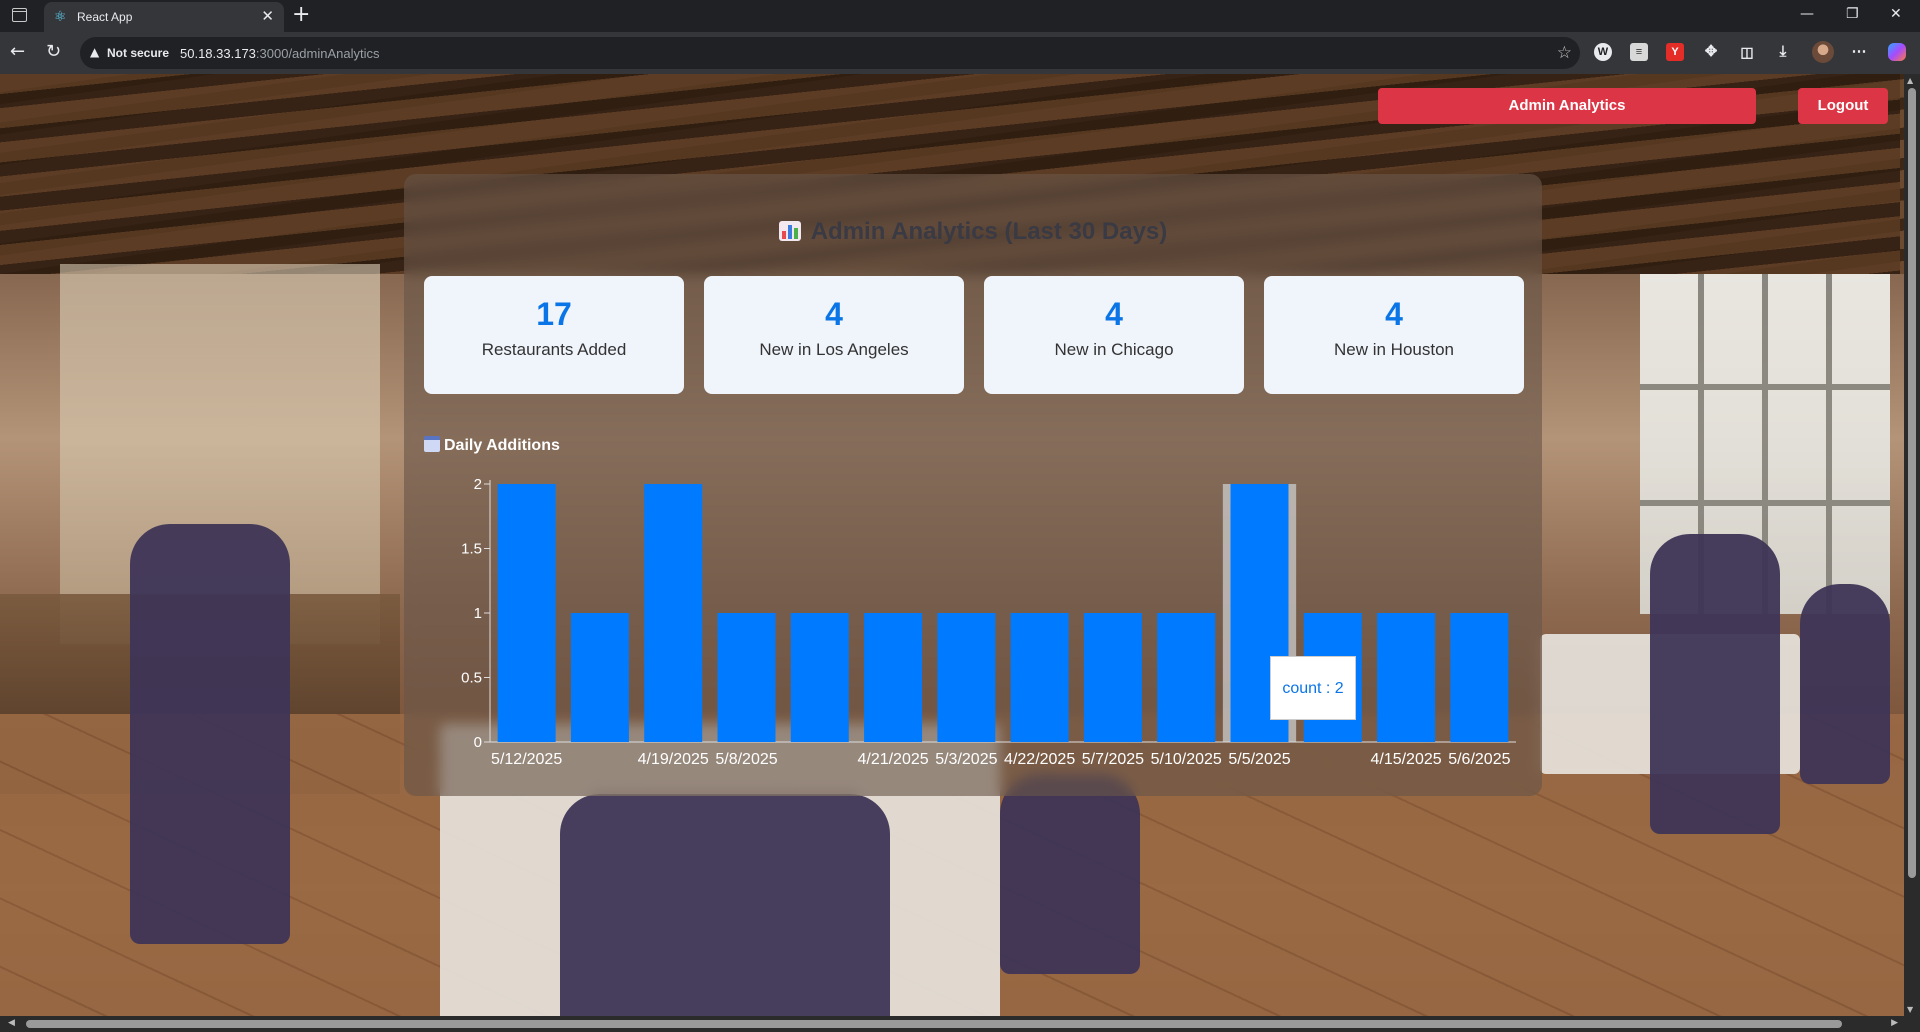 The width and height of the screenshot is (1920, 1032). What do you see at coordinates (1039, 759) in the screenshot?
I see `x-tick-label: 4/22/2025` at bounding box center [1039, 759].